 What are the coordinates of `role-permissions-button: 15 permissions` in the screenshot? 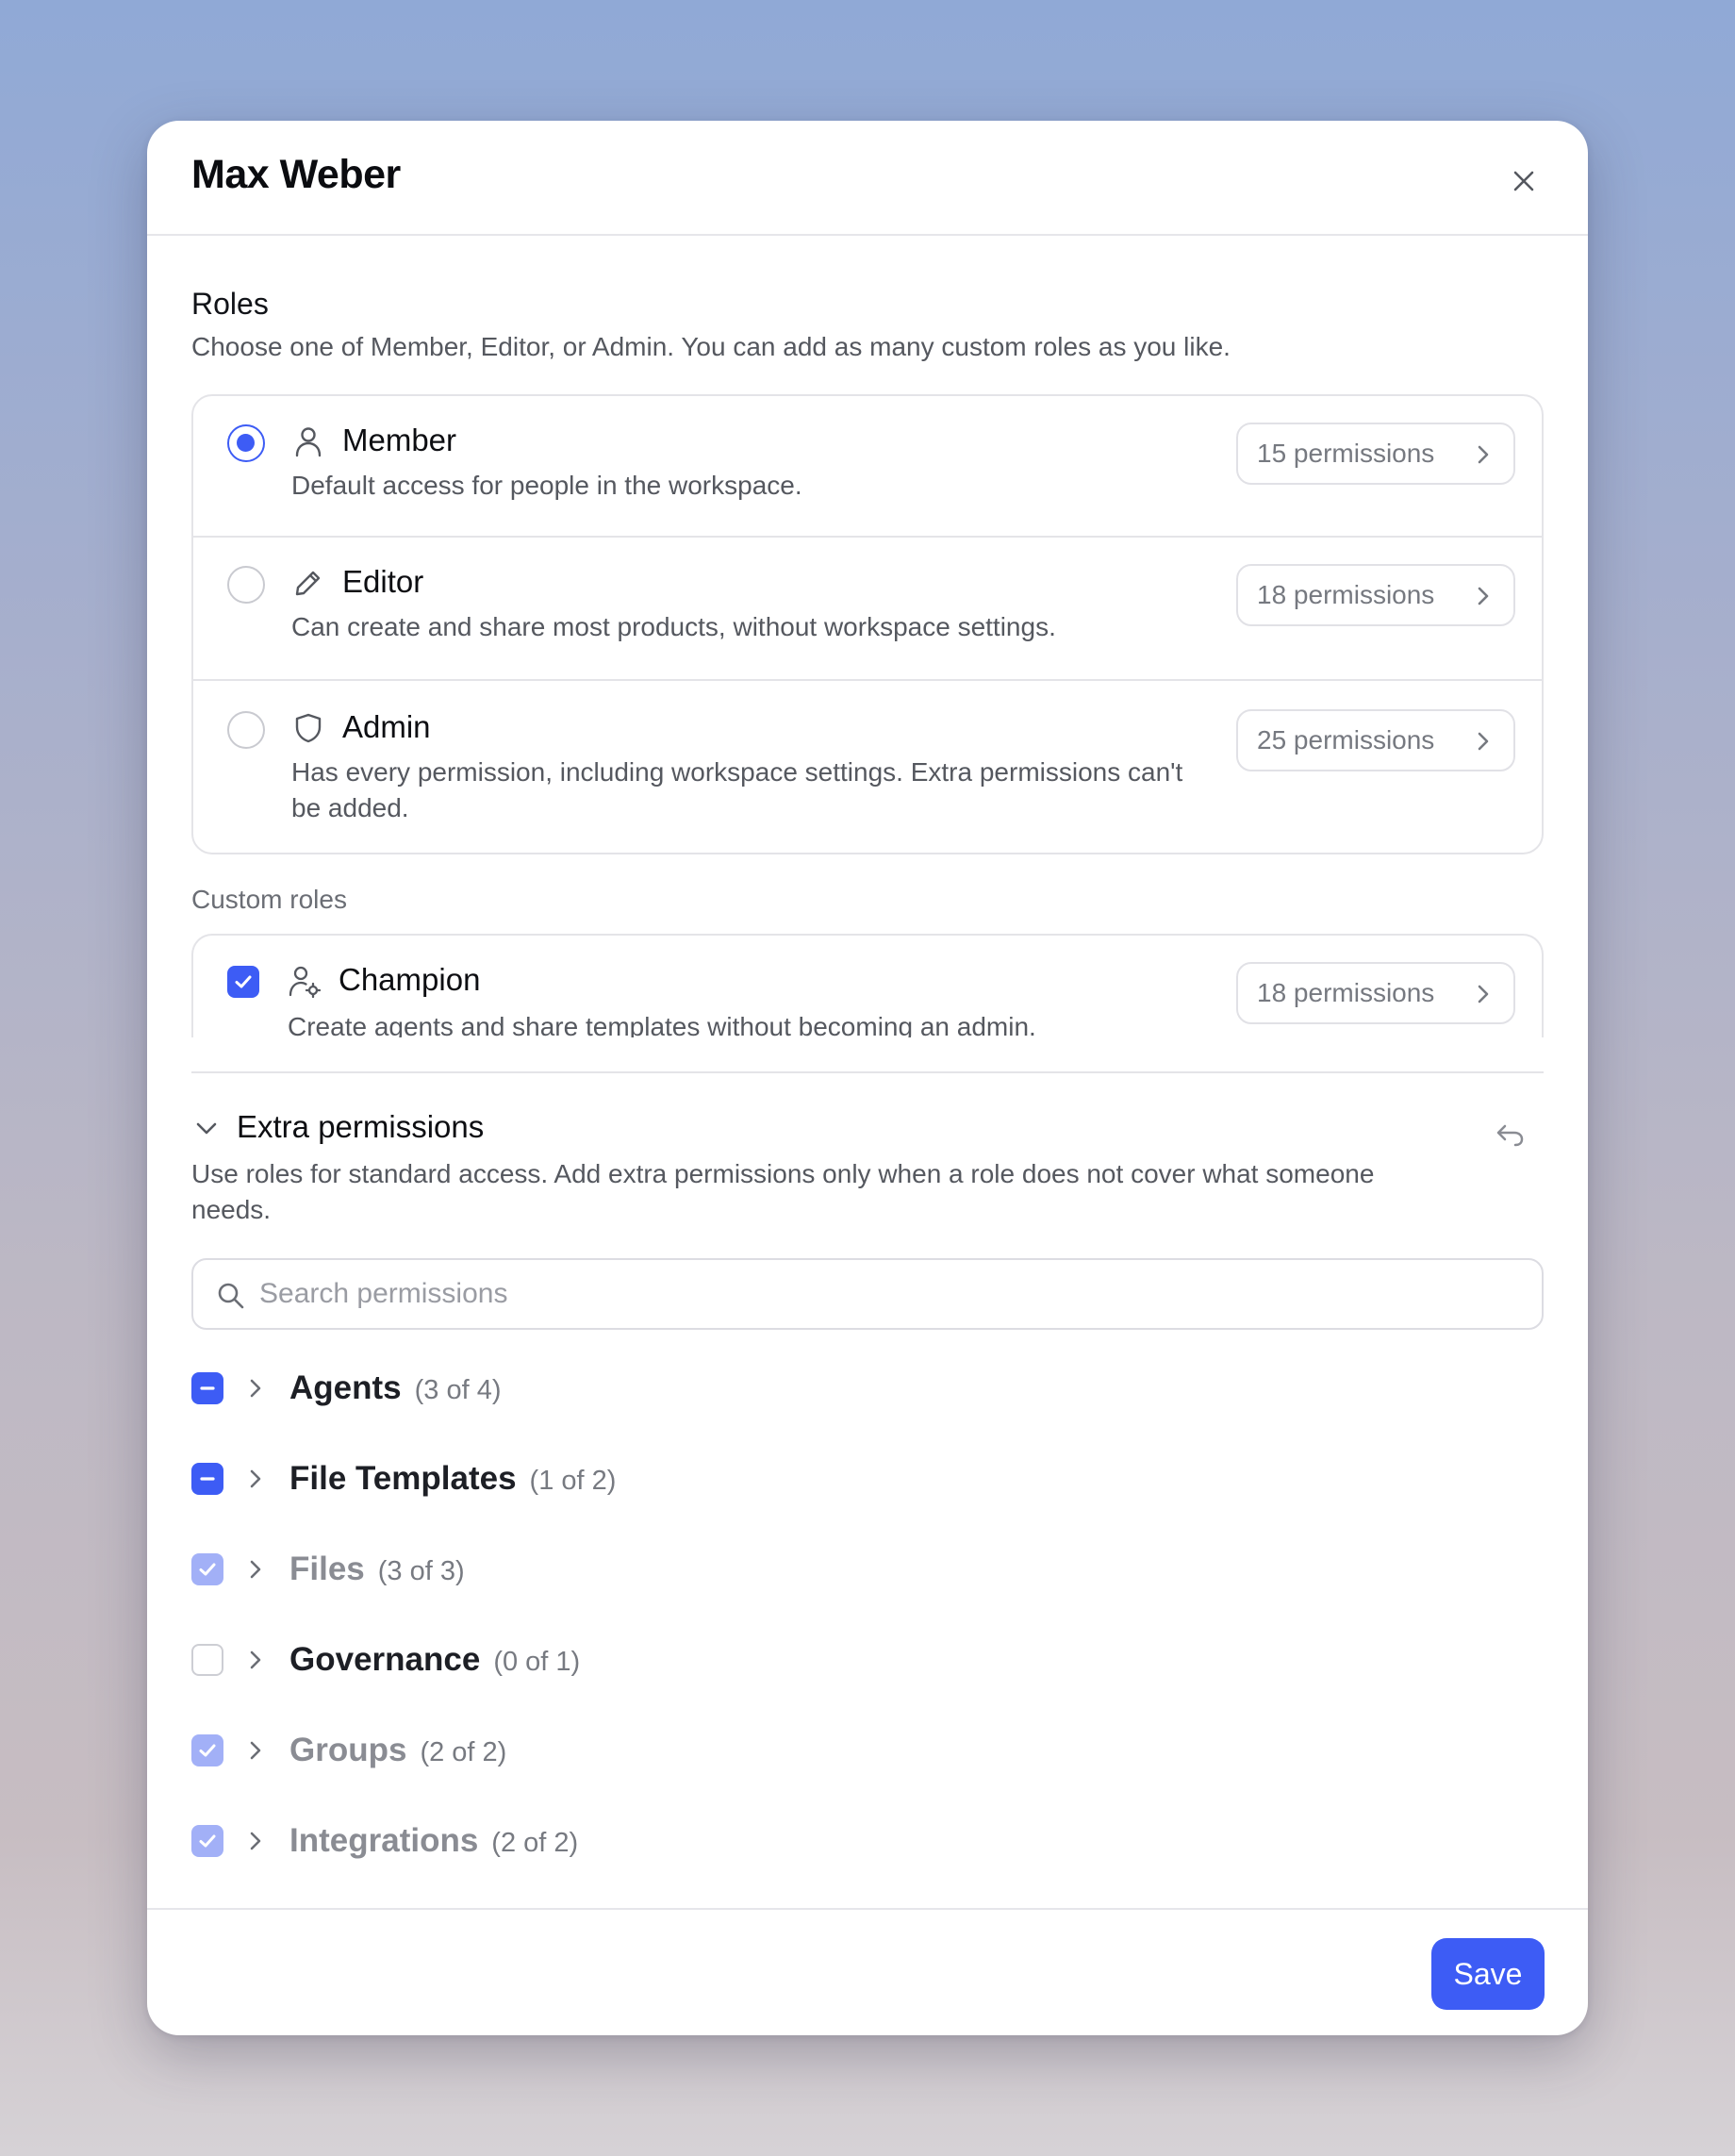 It's located at (1375, 454).